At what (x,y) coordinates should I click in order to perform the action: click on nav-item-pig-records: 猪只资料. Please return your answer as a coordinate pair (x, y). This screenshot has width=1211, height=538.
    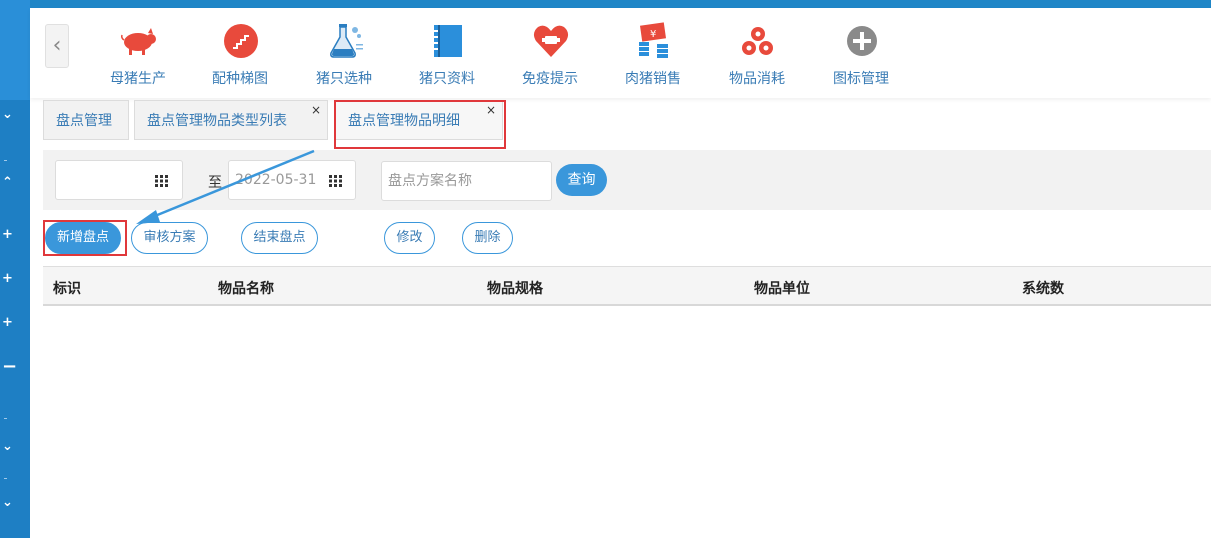
    Looking at the image, I should click on (447, 53).